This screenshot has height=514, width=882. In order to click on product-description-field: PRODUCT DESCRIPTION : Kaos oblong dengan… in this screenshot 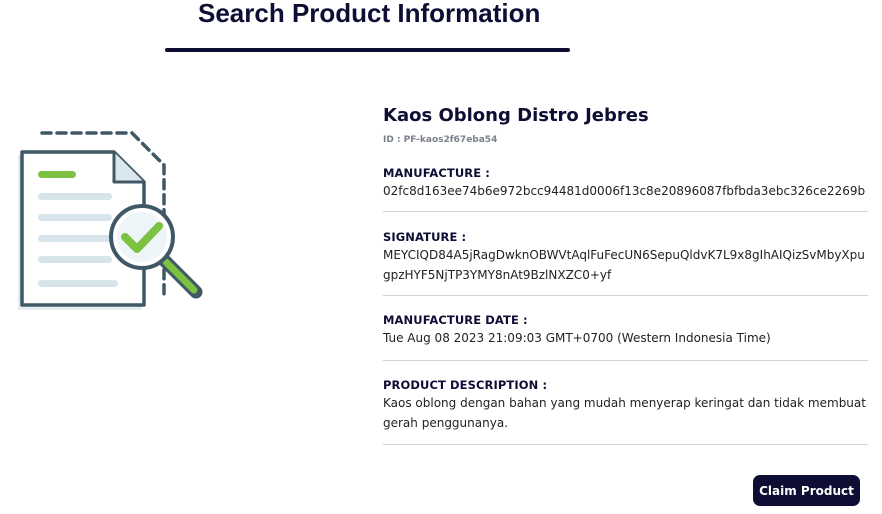, I will do `click(625, 403)`.